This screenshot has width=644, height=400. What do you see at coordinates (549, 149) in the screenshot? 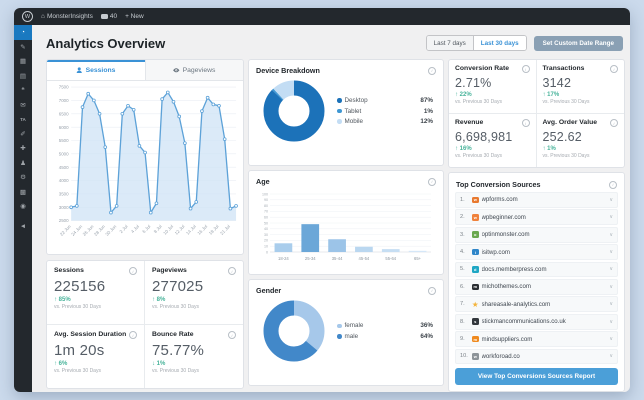
I see `stat-change: ↑ 1%` at bounding box center [549, 149].